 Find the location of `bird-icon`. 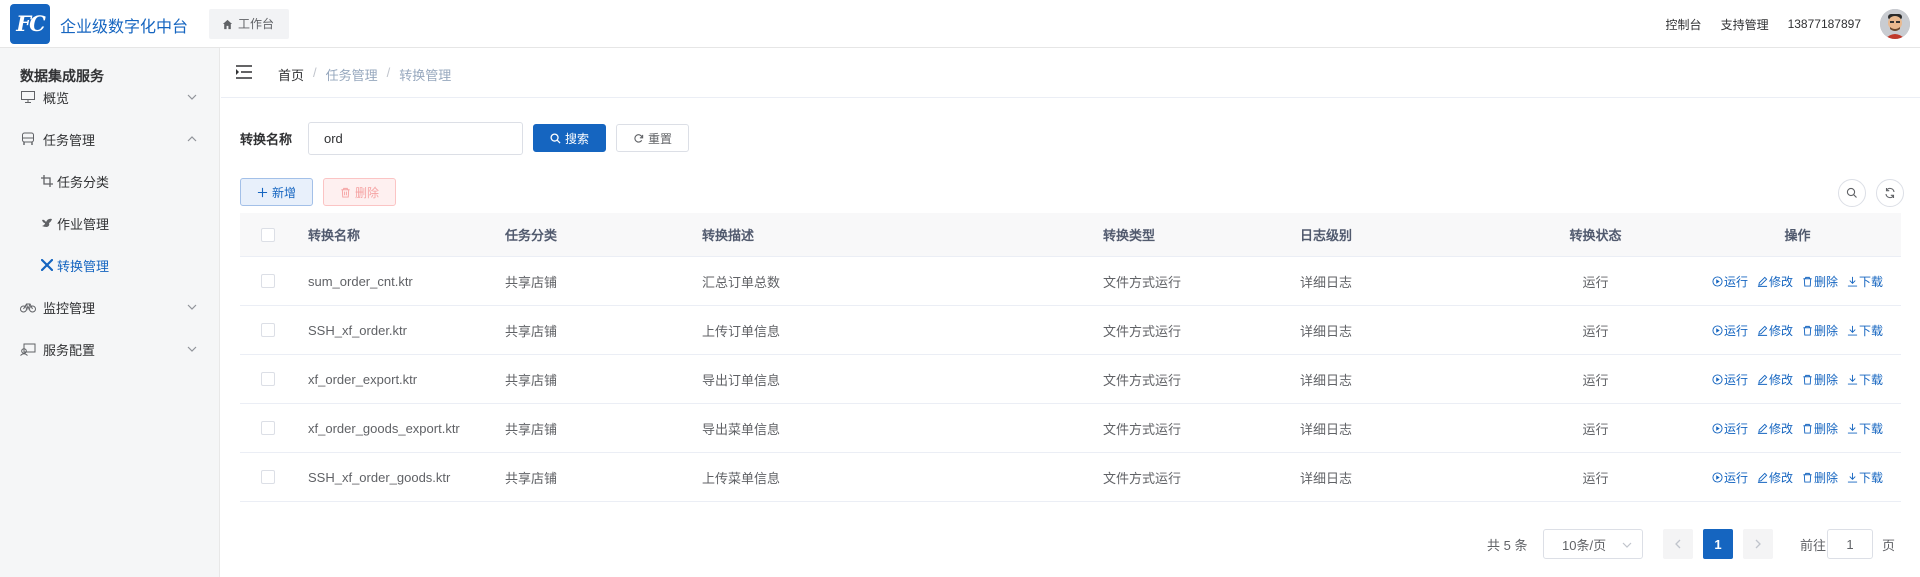

bird-icon is located at coordinates (47, 223).